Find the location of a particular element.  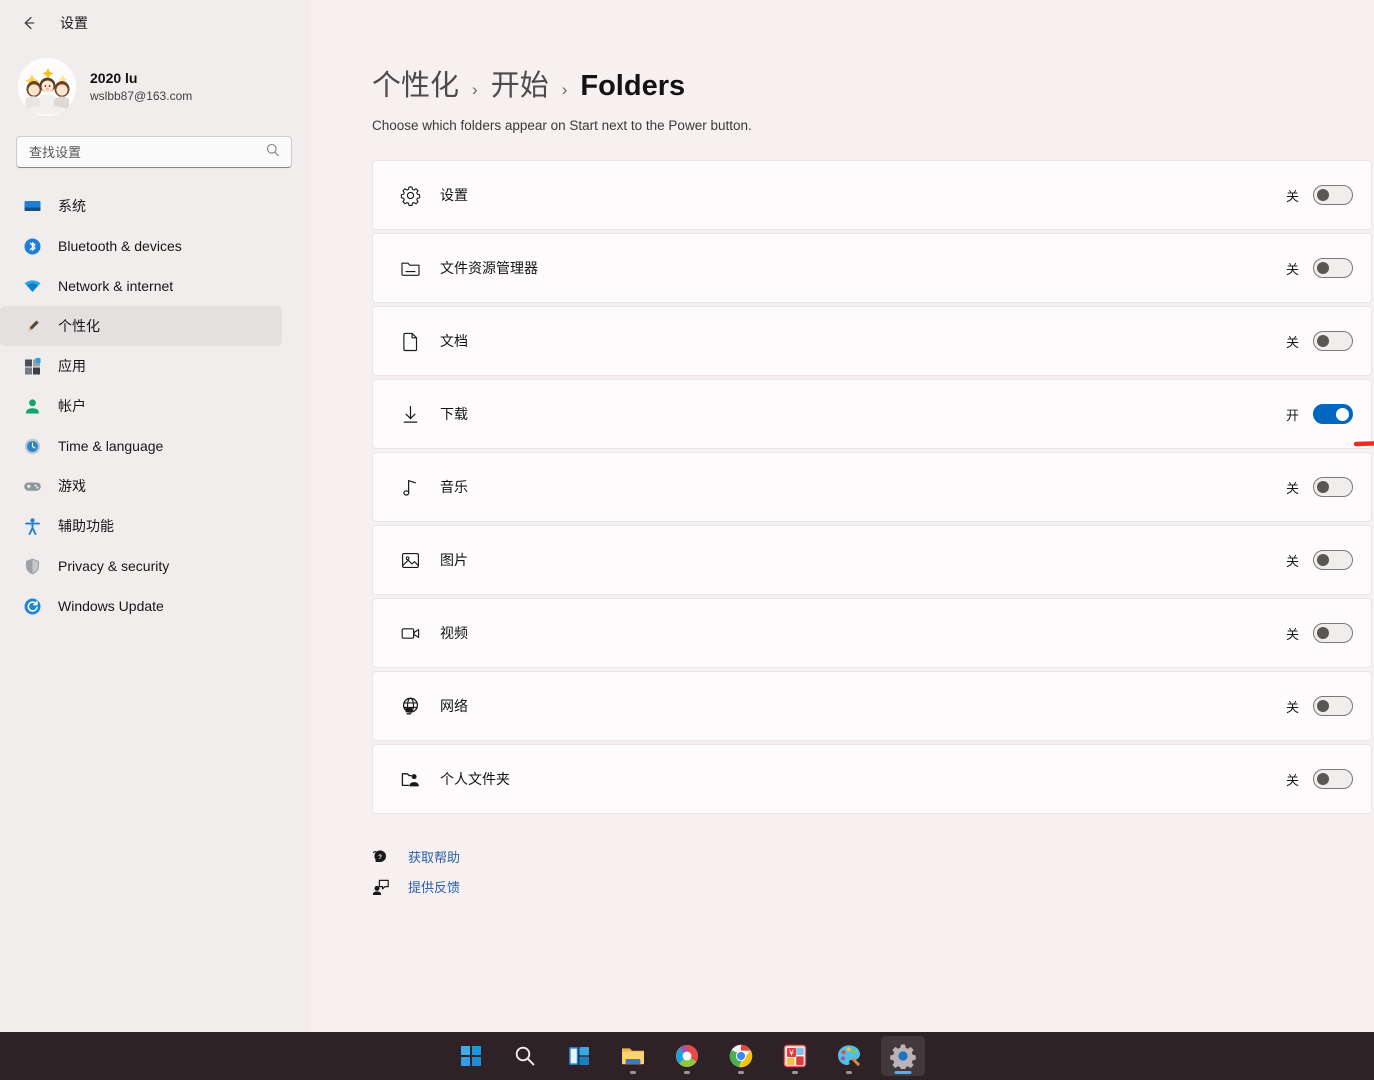

task-view-icon is located at coordinates (579, 1056).